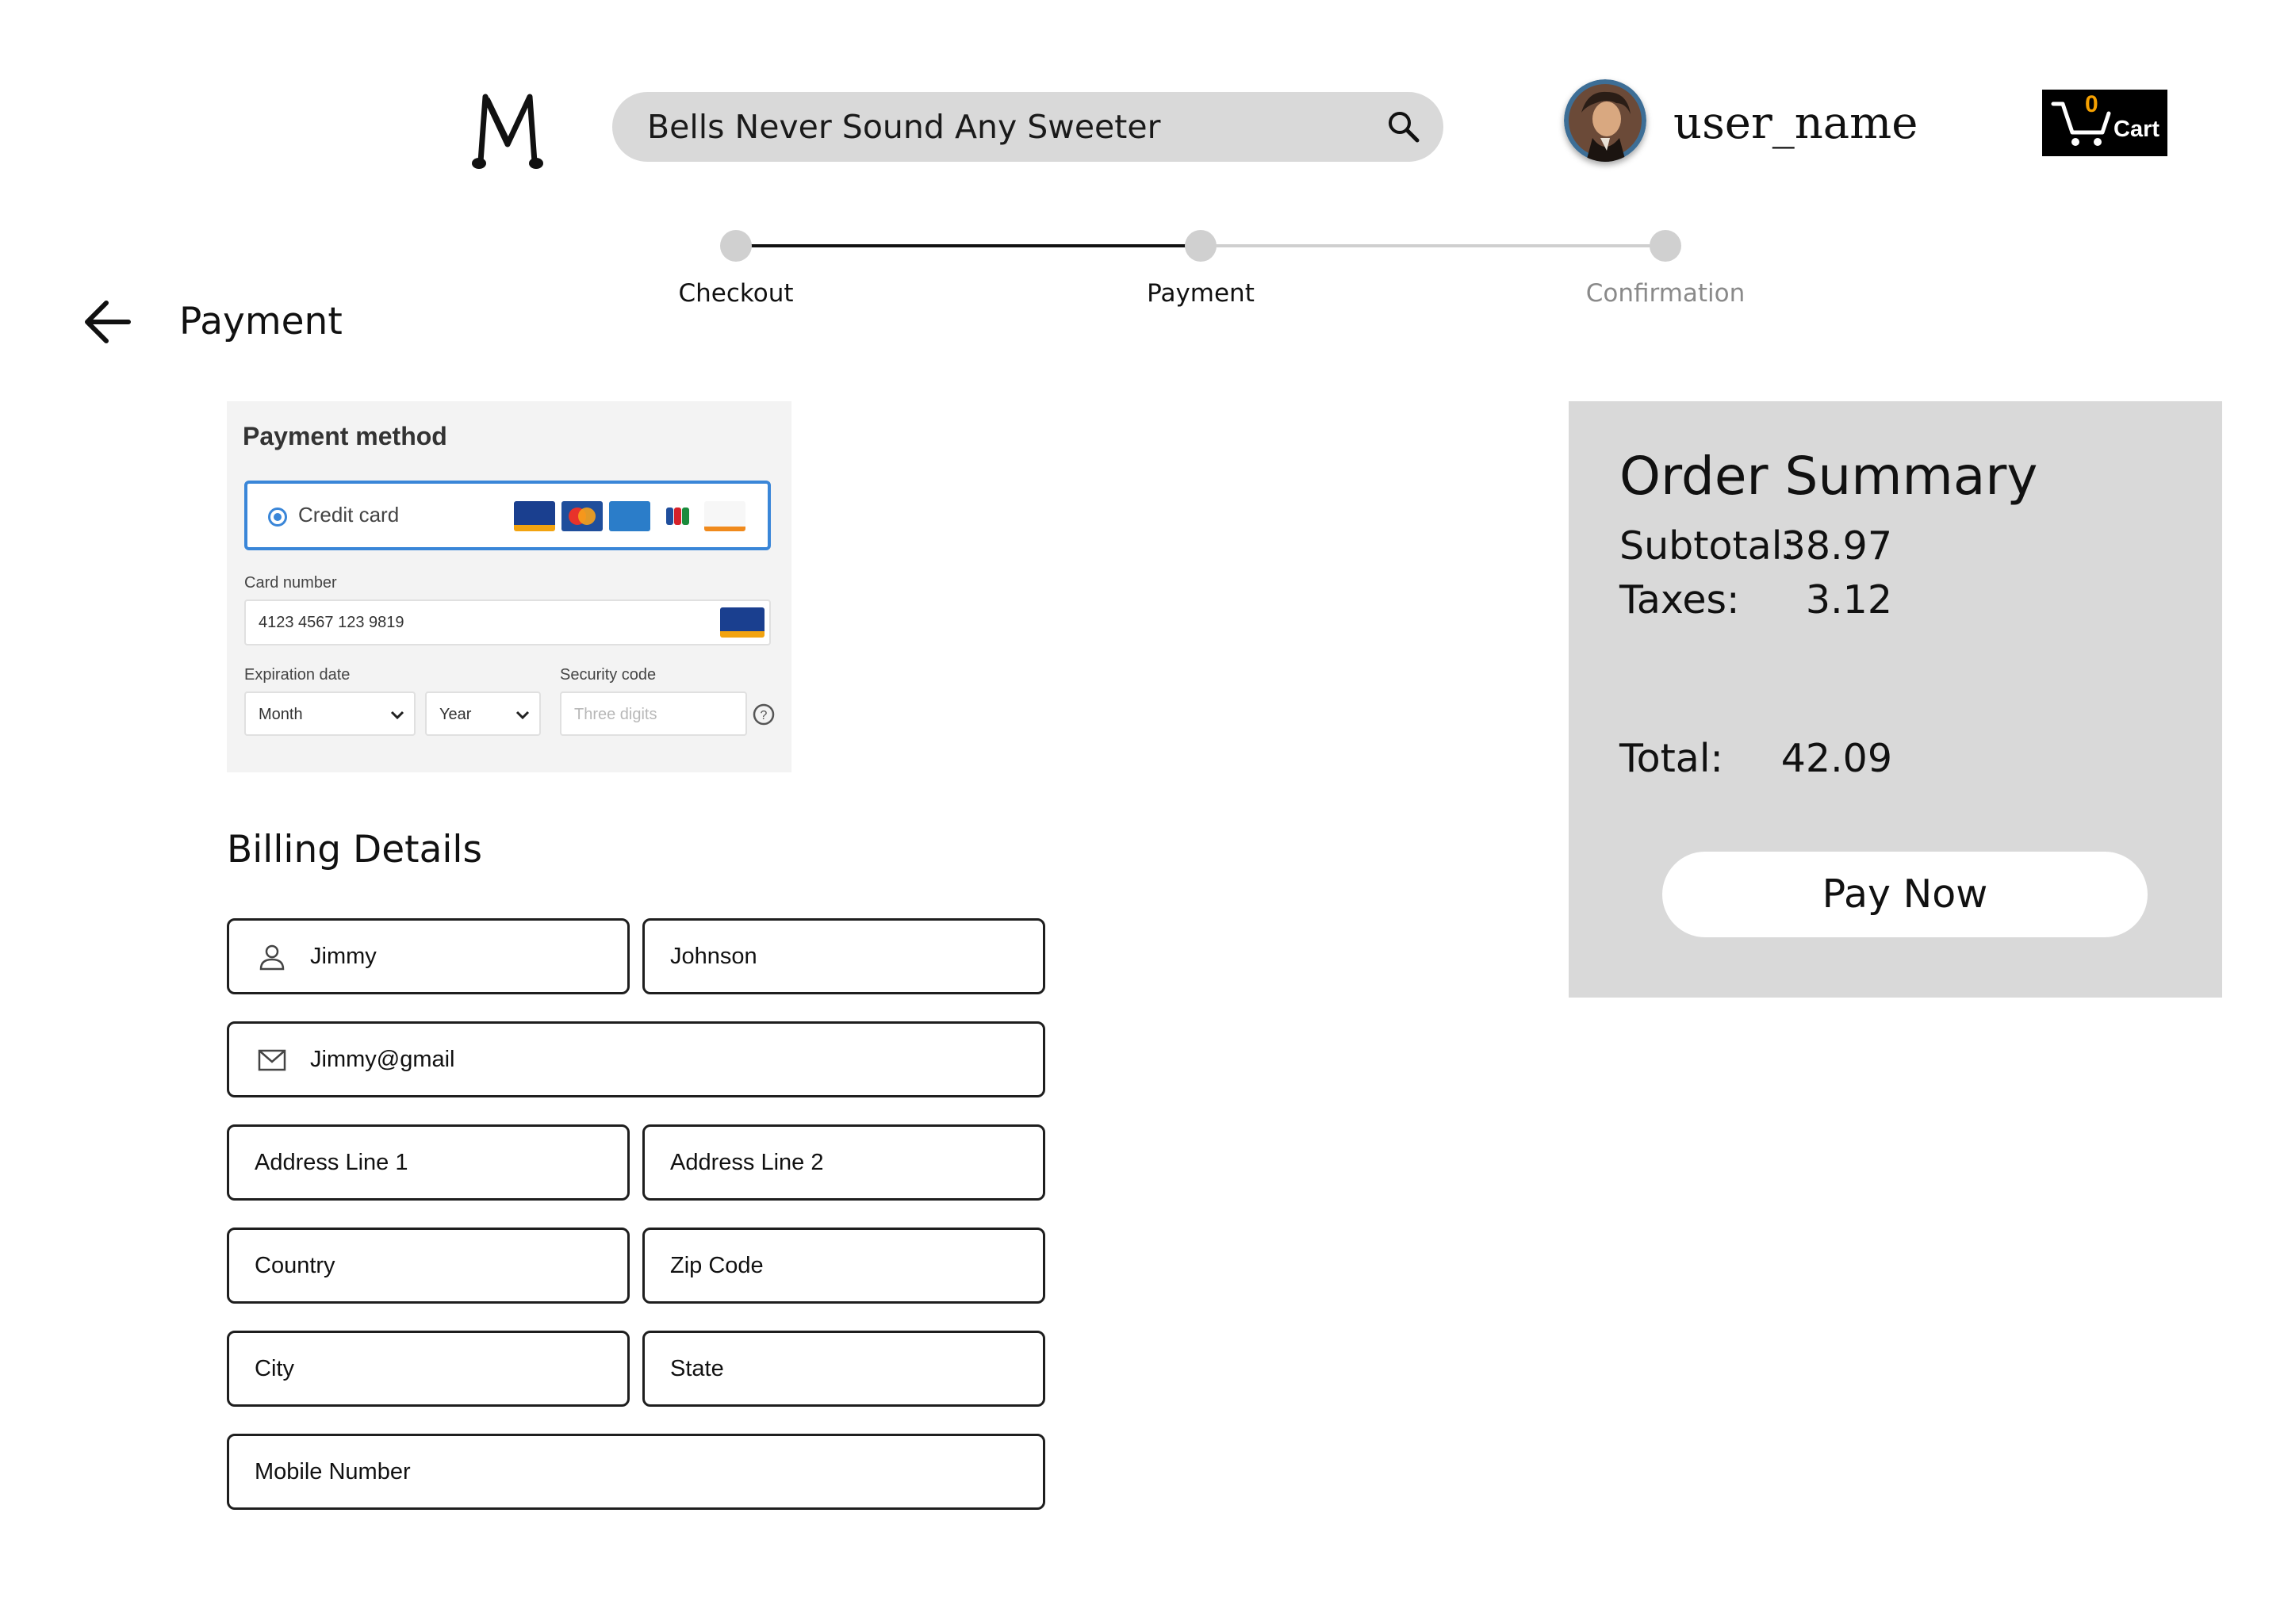 This screenshot has height=1624, width=2284. Describe the element at coordinates (331, 622) in the screenshot. I see `card-number-value: 4123 4567 123 9819` at that location.